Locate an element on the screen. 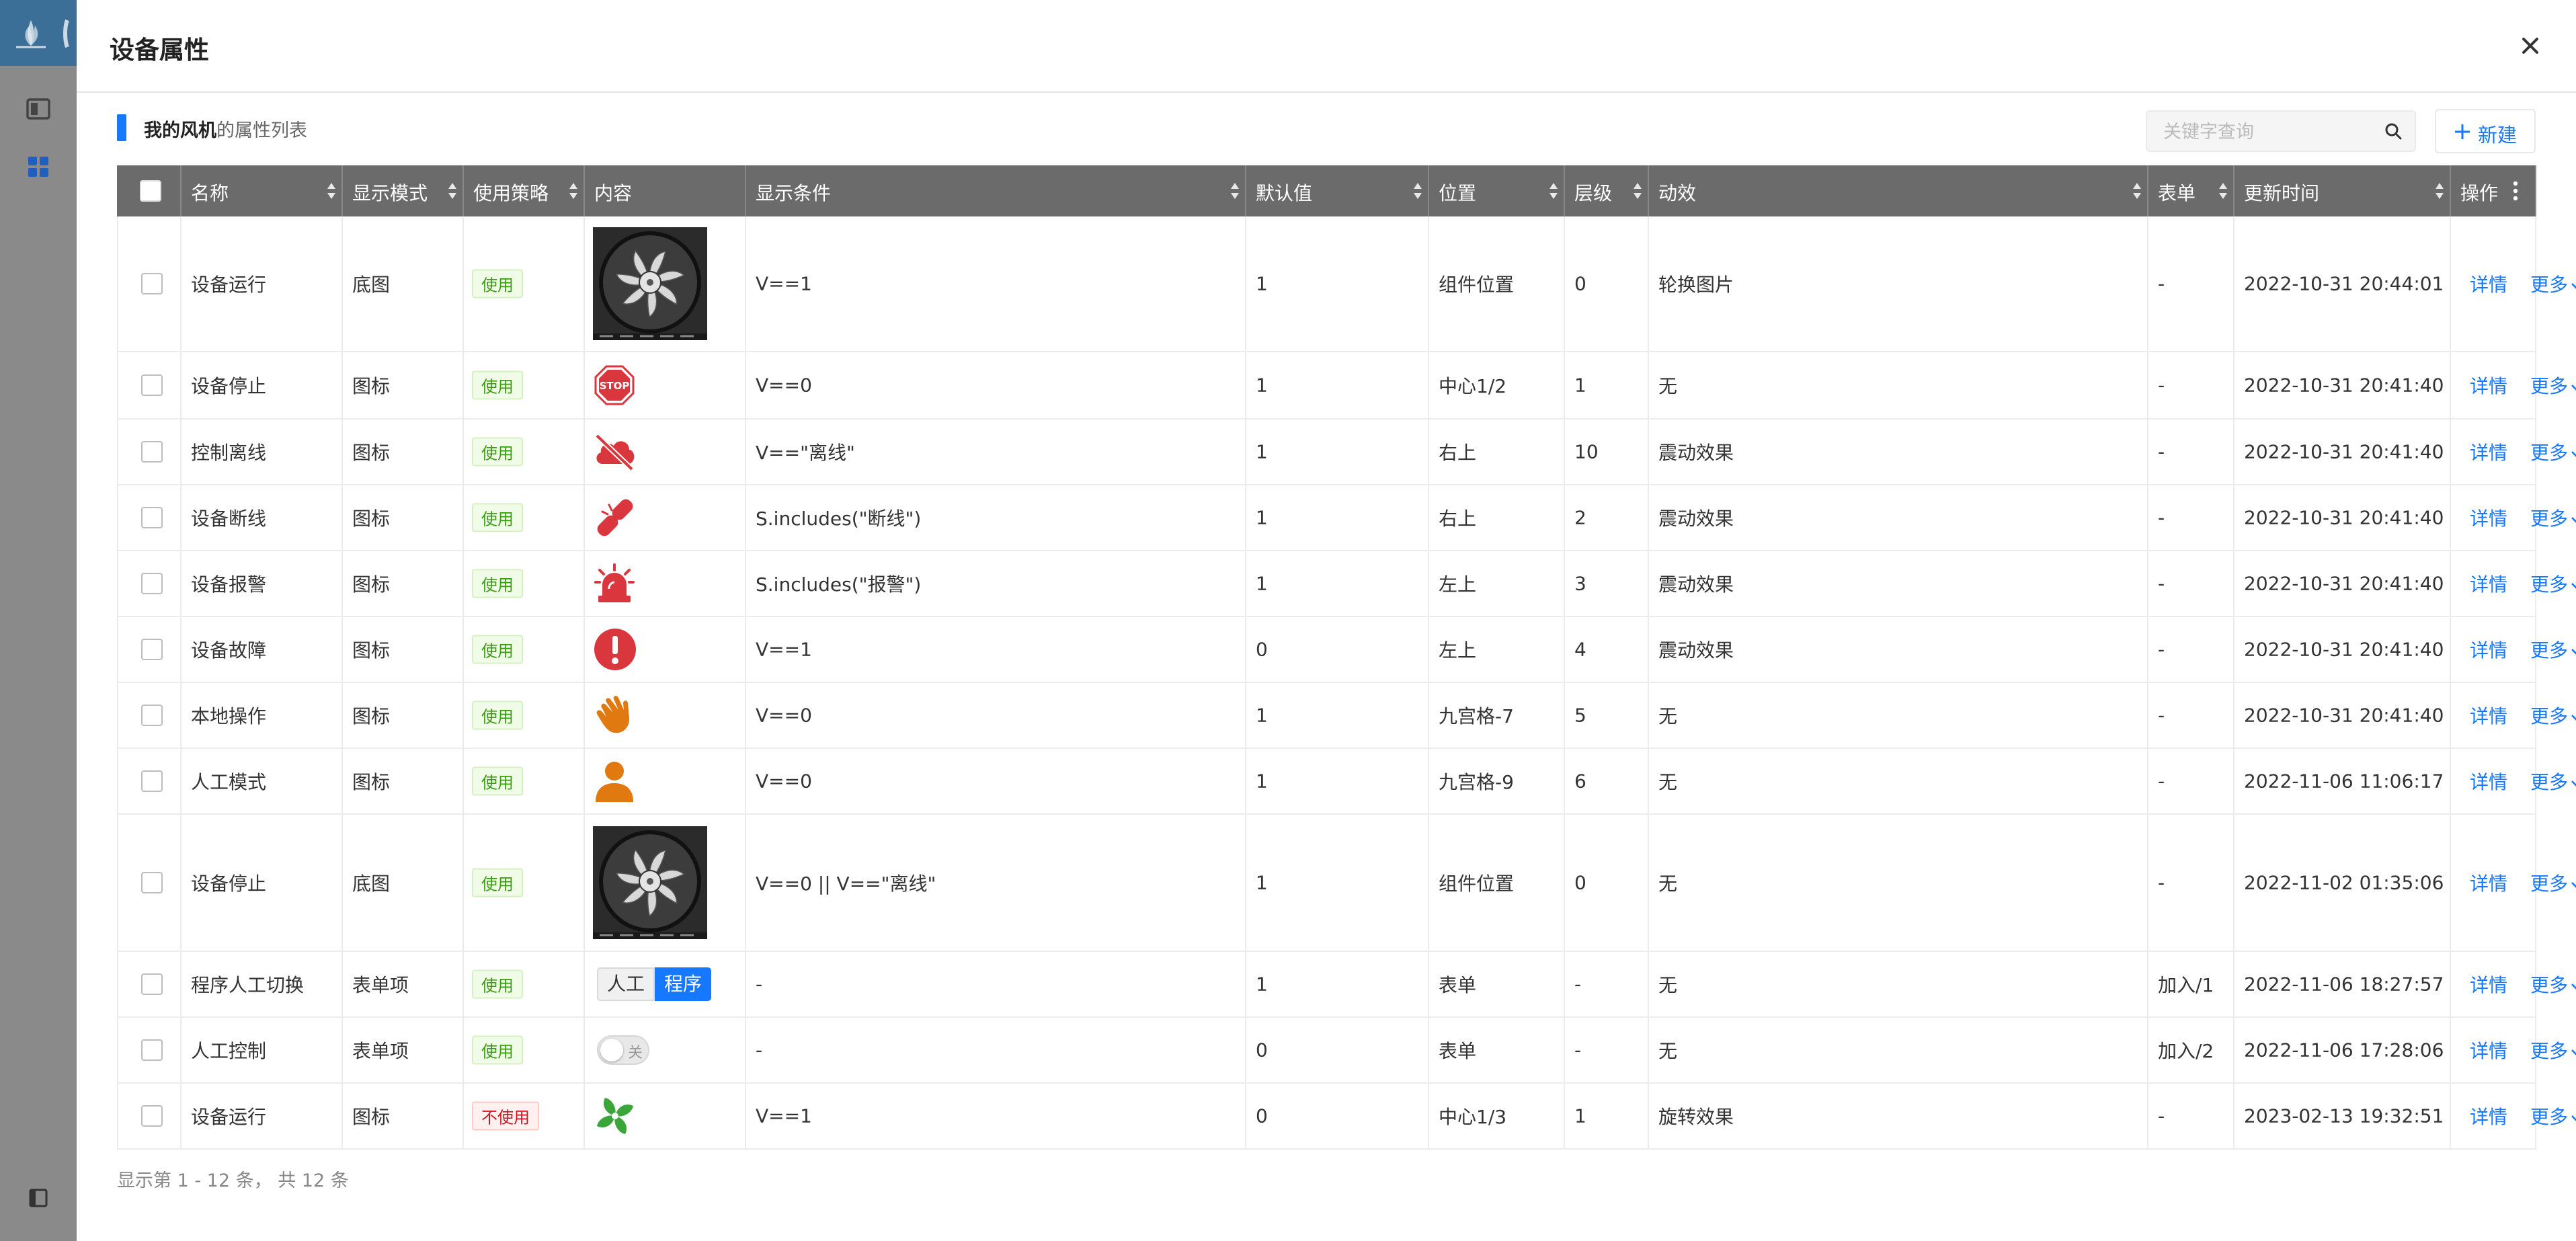 Image resolution: width=2576 pixels, height=1241 pixels. cell-pos: 右上 is located at coordinates (1497, 451).